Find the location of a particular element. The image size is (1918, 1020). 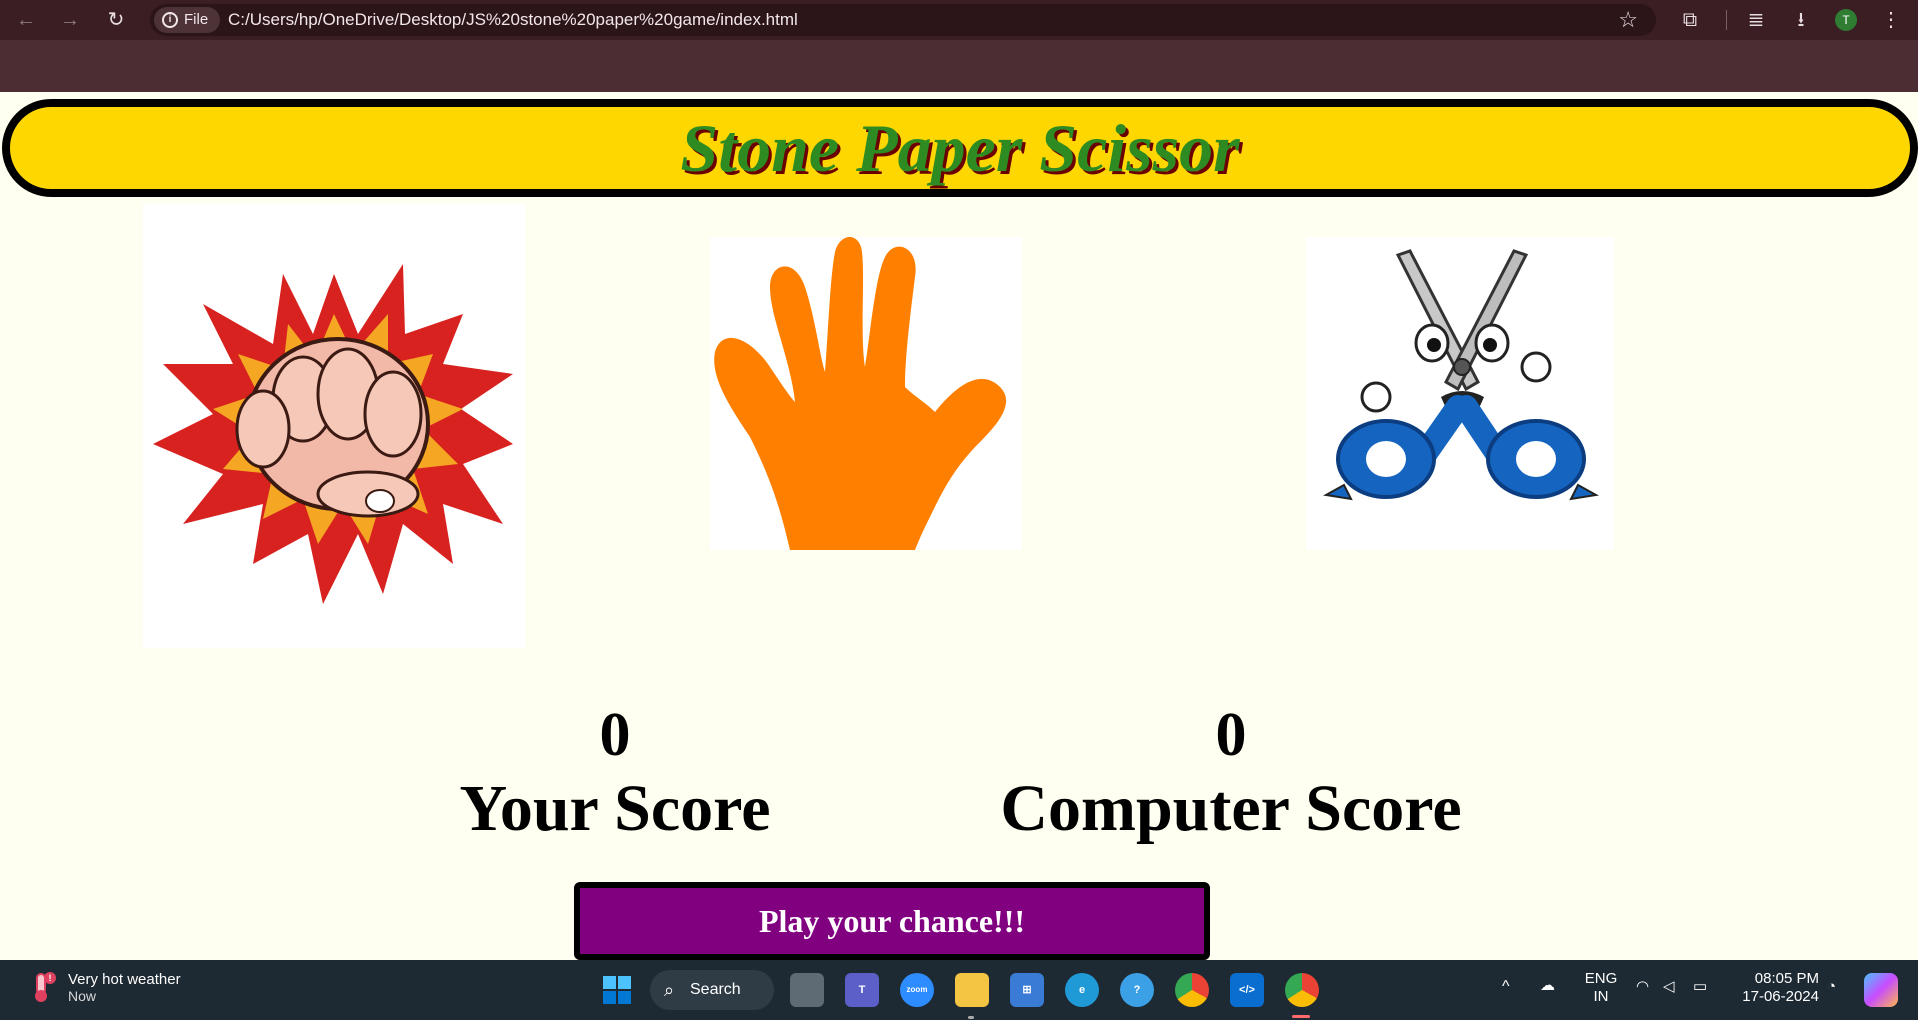

search-label: Search is located at coordinates (715, 989).